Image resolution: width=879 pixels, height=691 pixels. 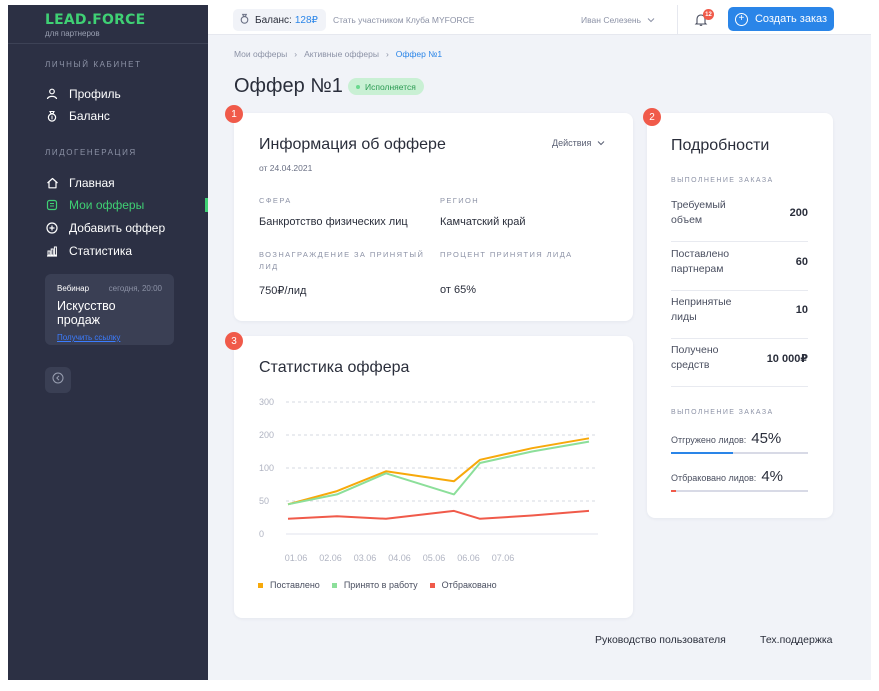 I want to click on detail-value: 10 000₽, so click(x=787, y=359).